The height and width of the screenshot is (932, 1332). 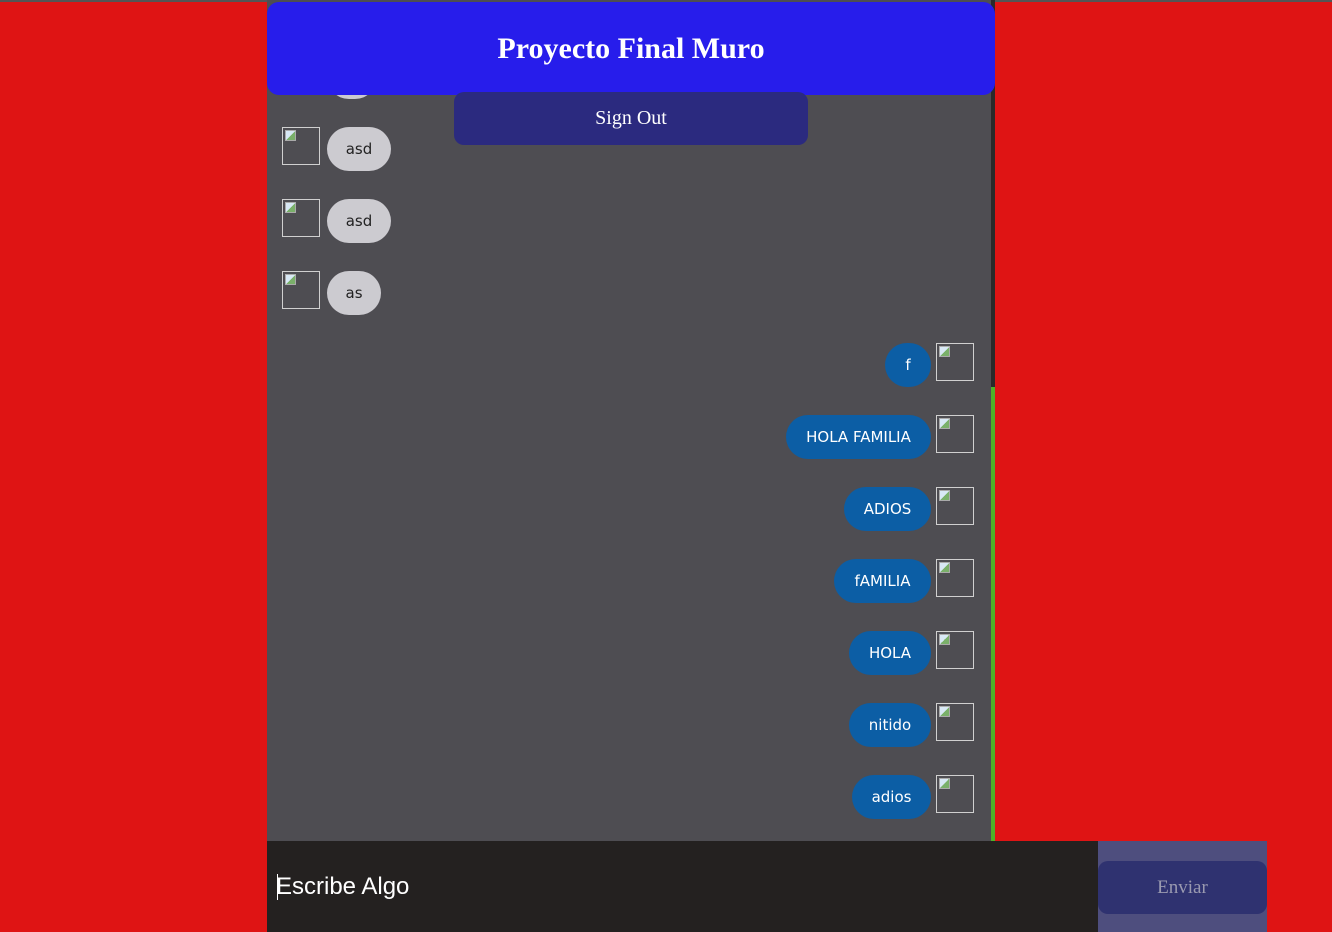 What do you see at coordinates (887, 509) in the screenshot?
I see `message-bubble-sent: ADIOS` at bounding box center [887, 509].